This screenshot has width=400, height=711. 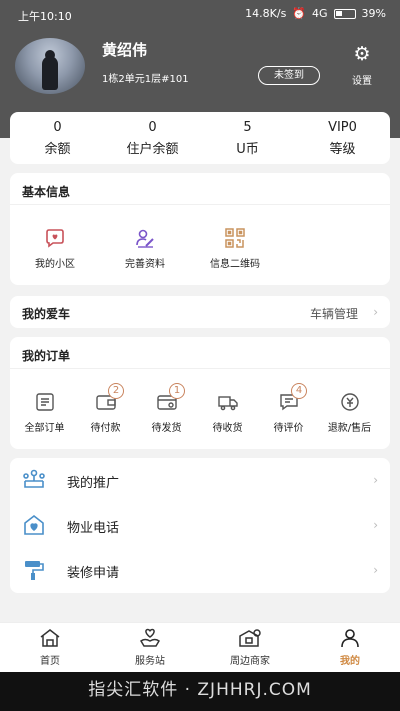 What do you see at coordinates (145, 79) in the screenshot?
I see `user-address: 1栋2单元1层#101` at bounding box center [145, 79].